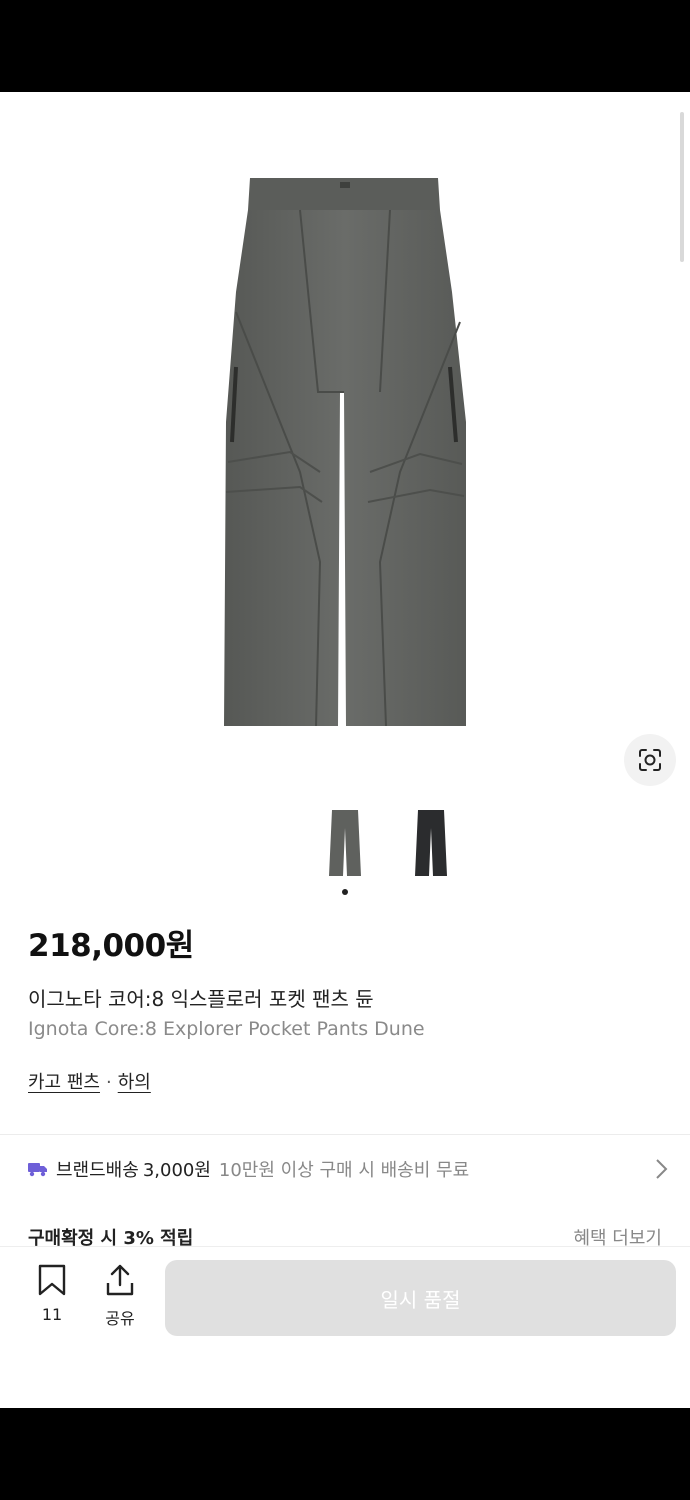 Image resolution: width=690 pixels, height=1500 pixels. What do you see at coordinates (420, 1298) in the screenshot?
I see `sold-out-button: 일시 품절` at bounding box center [420, 1298].